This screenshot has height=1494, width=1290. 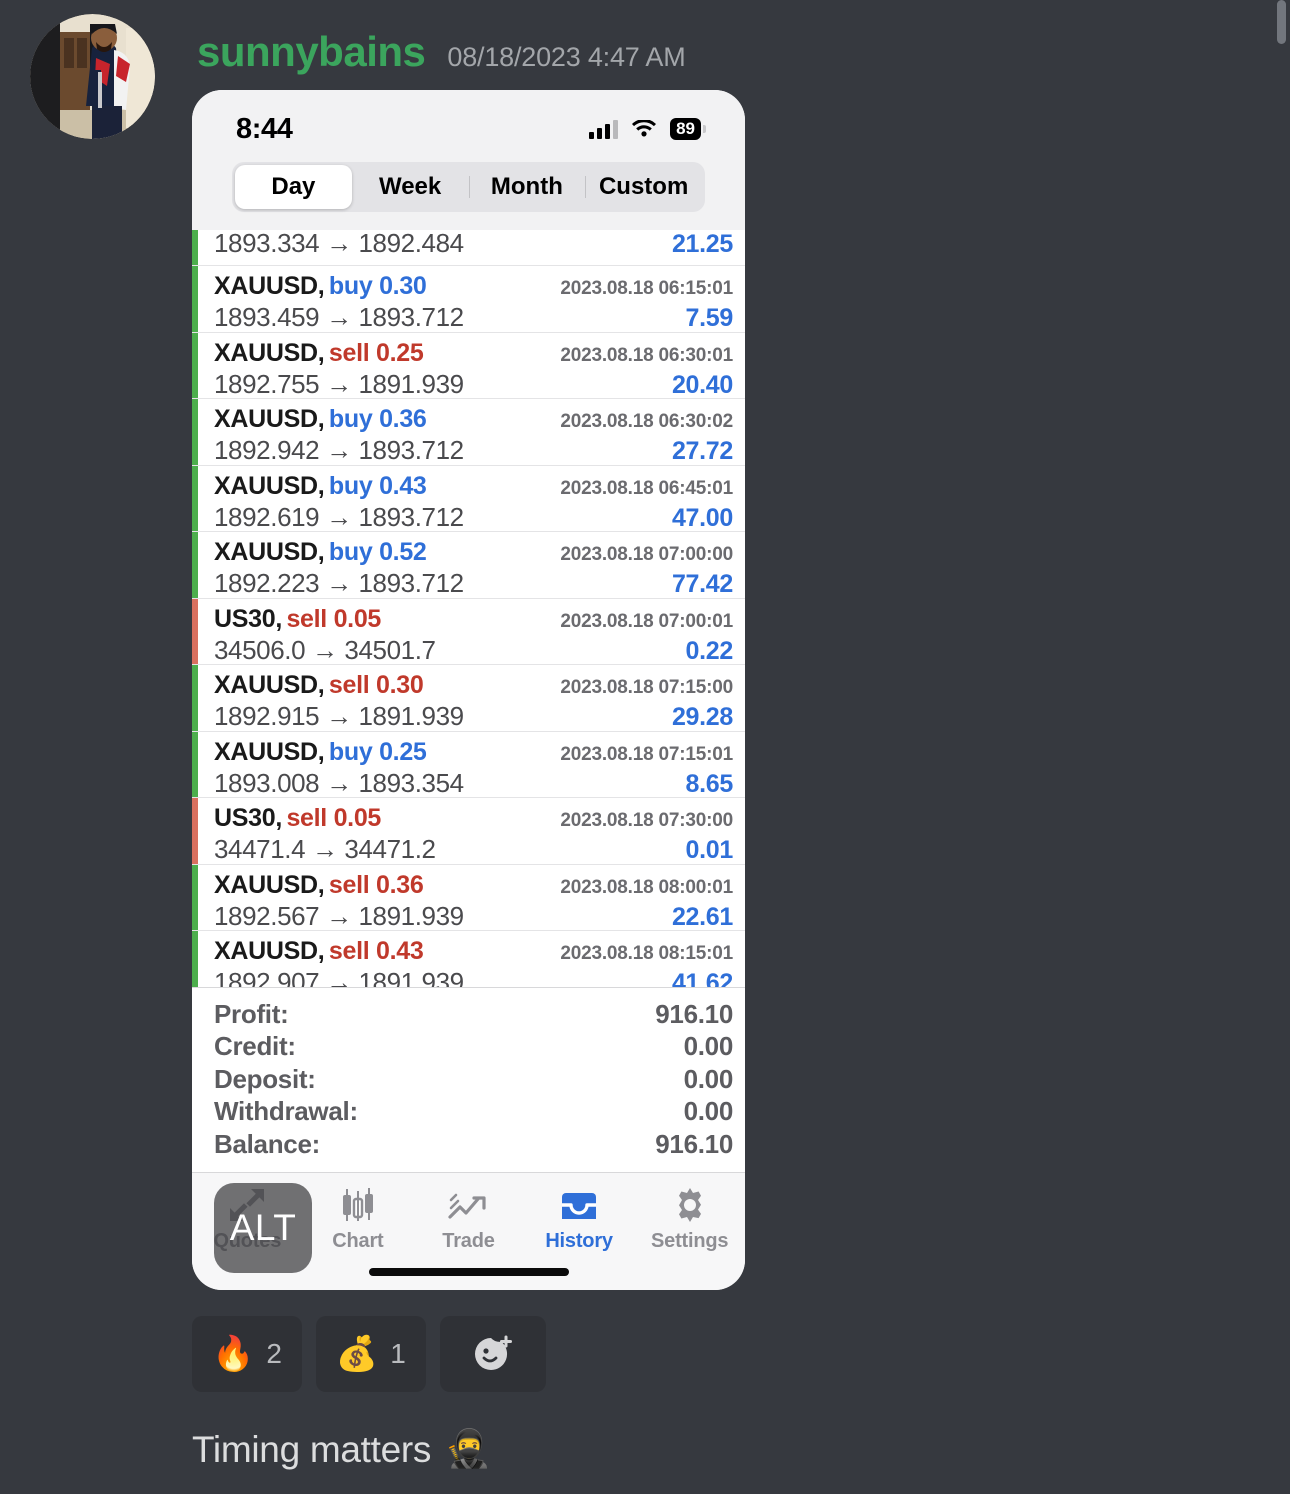 I want to click on trade-profit: 7.59, so click(x=709, y=318).